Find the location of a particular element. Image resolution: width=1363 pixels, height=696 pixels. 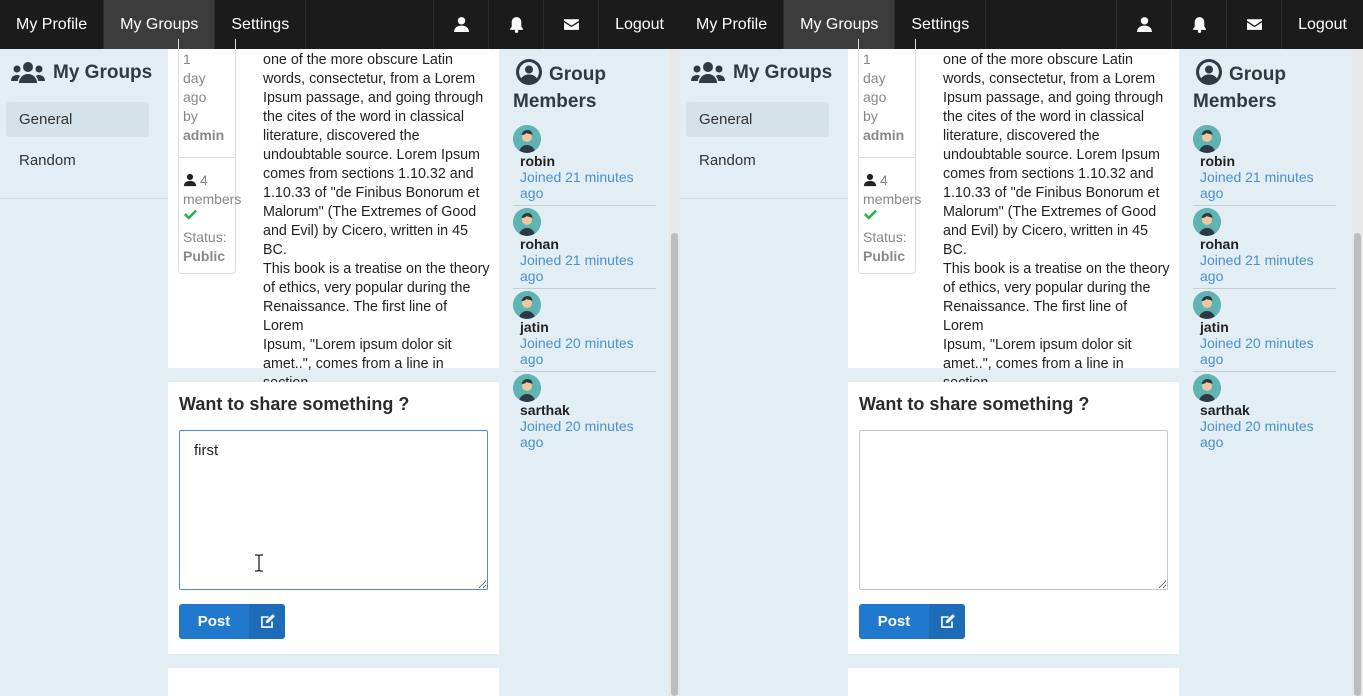

post-by-label: by is located at coordinates (870, 116).